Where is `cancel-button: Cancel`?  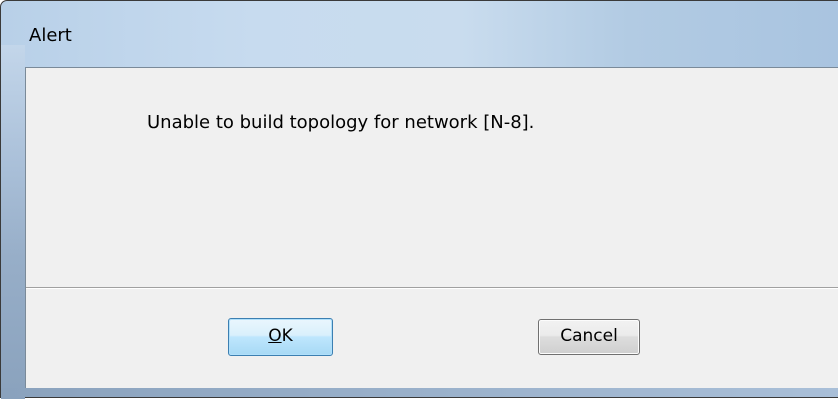
cancel-button: Cancel is located at coordinates (589, 337).